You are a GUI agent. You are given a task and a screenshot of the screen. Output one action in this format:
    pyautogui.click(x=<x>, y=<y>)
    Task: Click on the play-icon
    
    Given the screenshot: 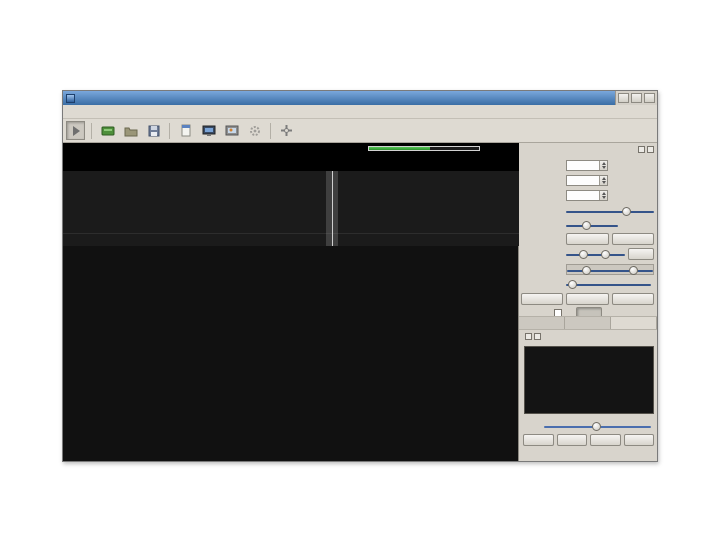 What is the action you would take?
    pyautogui.click(x=76, y=130)
    